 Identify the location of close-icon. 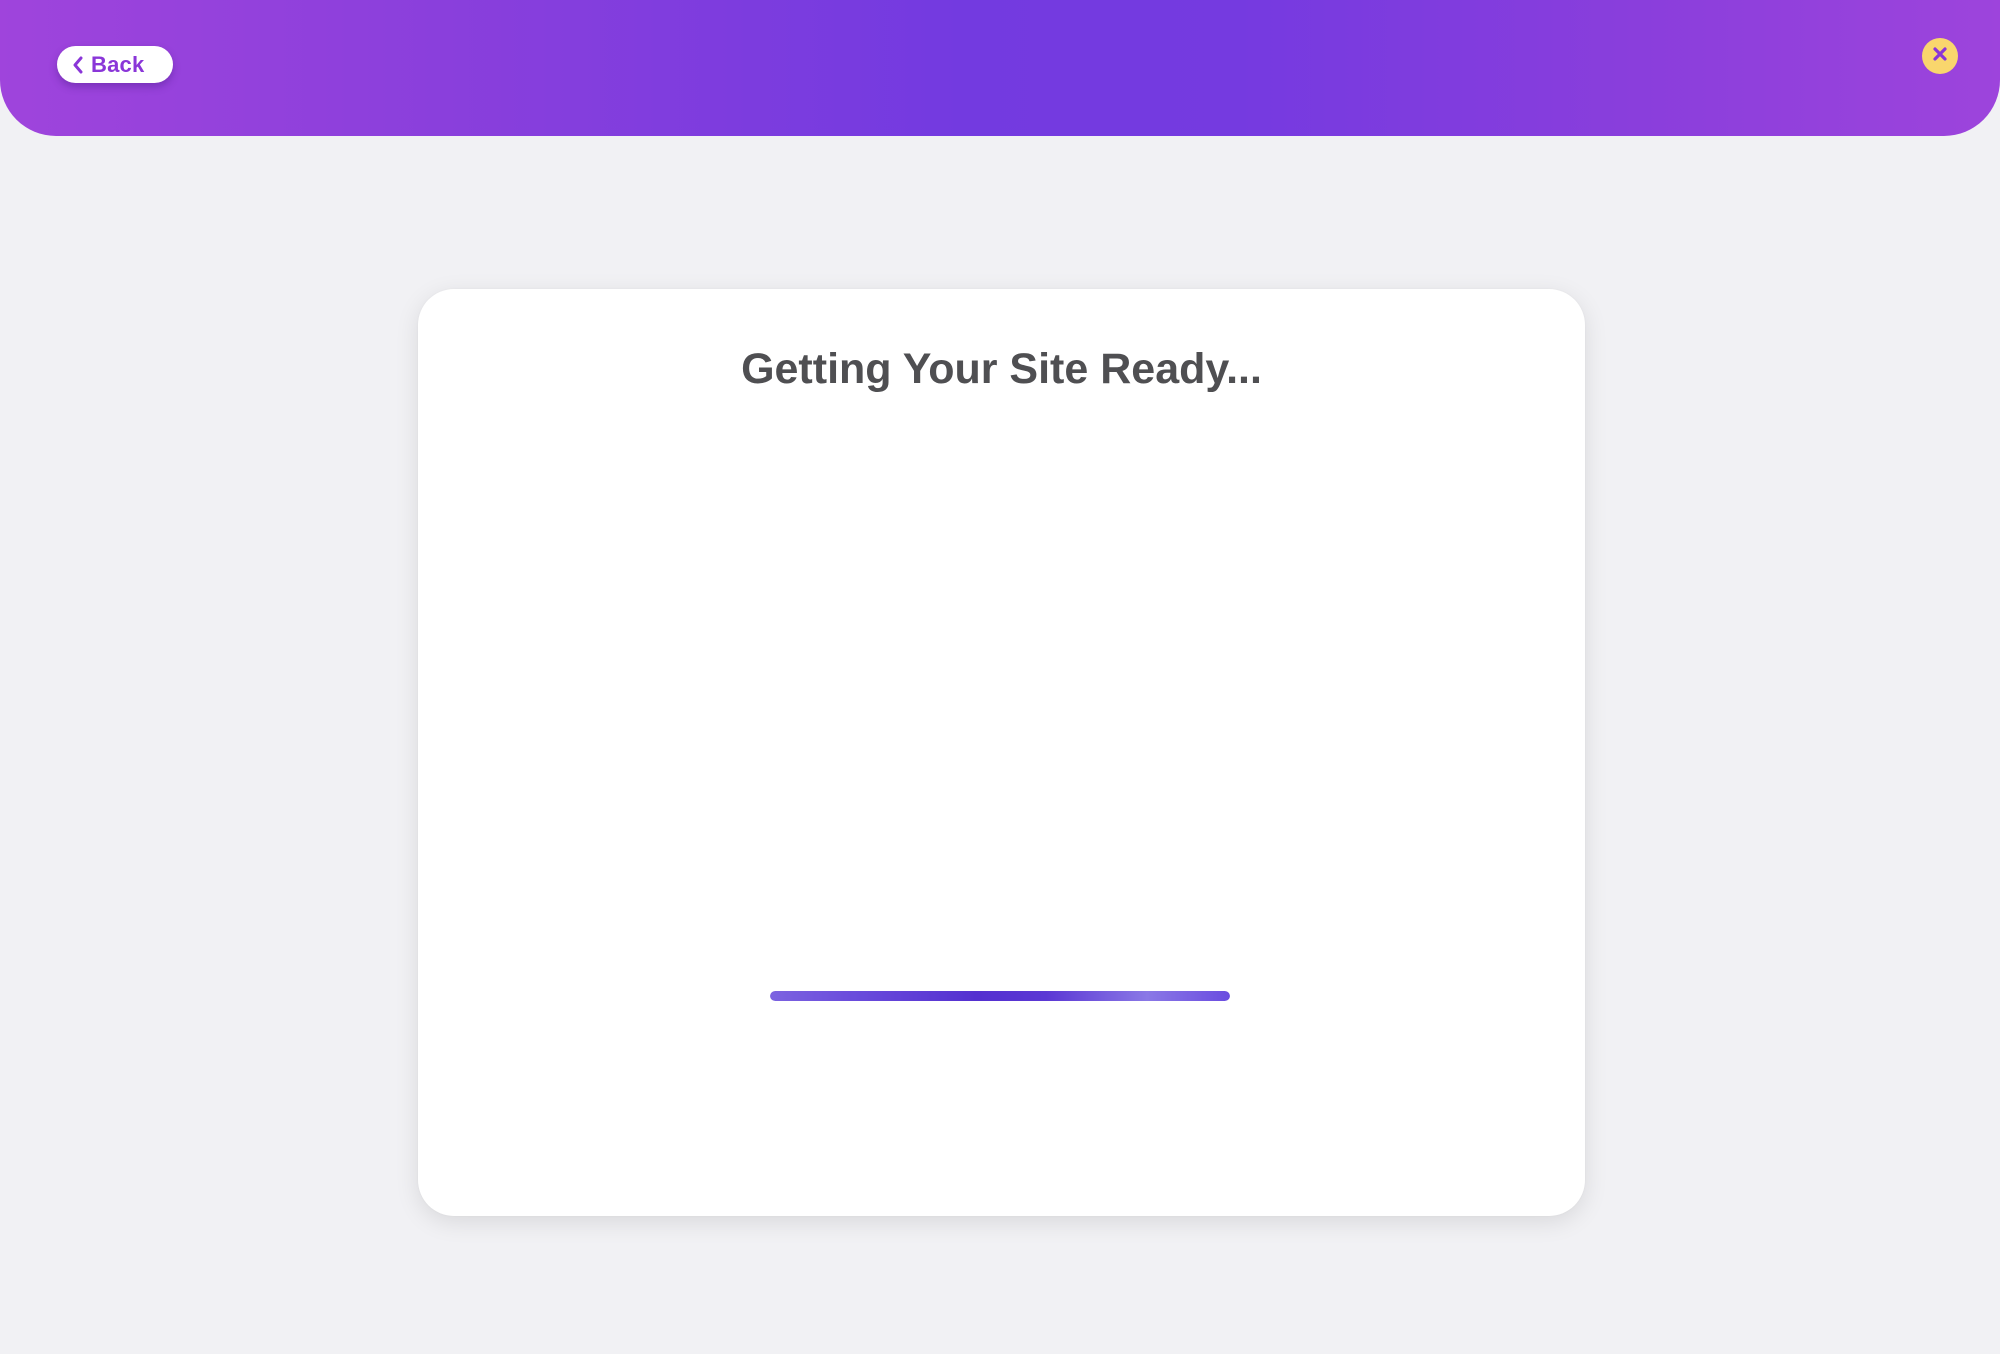
(1940, 56).